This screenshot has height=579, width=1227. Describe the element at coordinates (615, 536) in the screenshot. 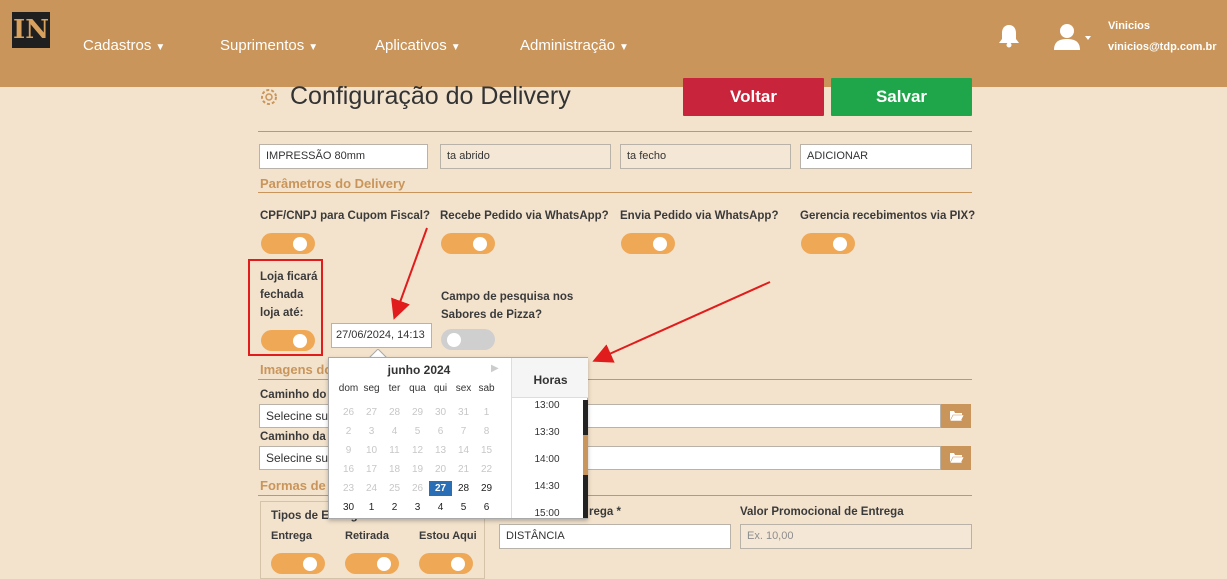

I see `tipo-entrega-select: DISTÂNCIA` at that location.